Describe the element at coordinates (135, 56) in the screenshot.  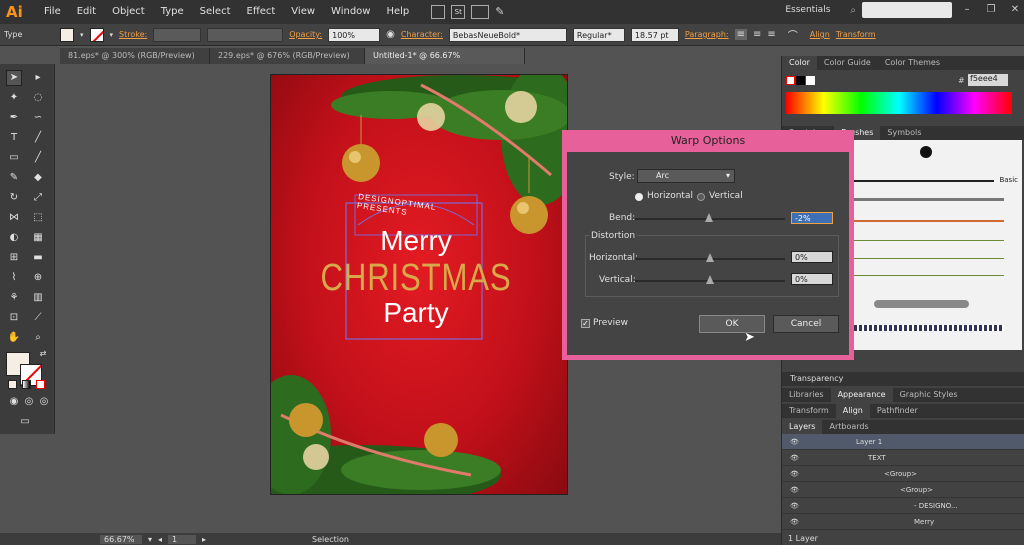
I see `doc-tab-81: 81.eps* @ 300% (RGB/Preview)` at that location.